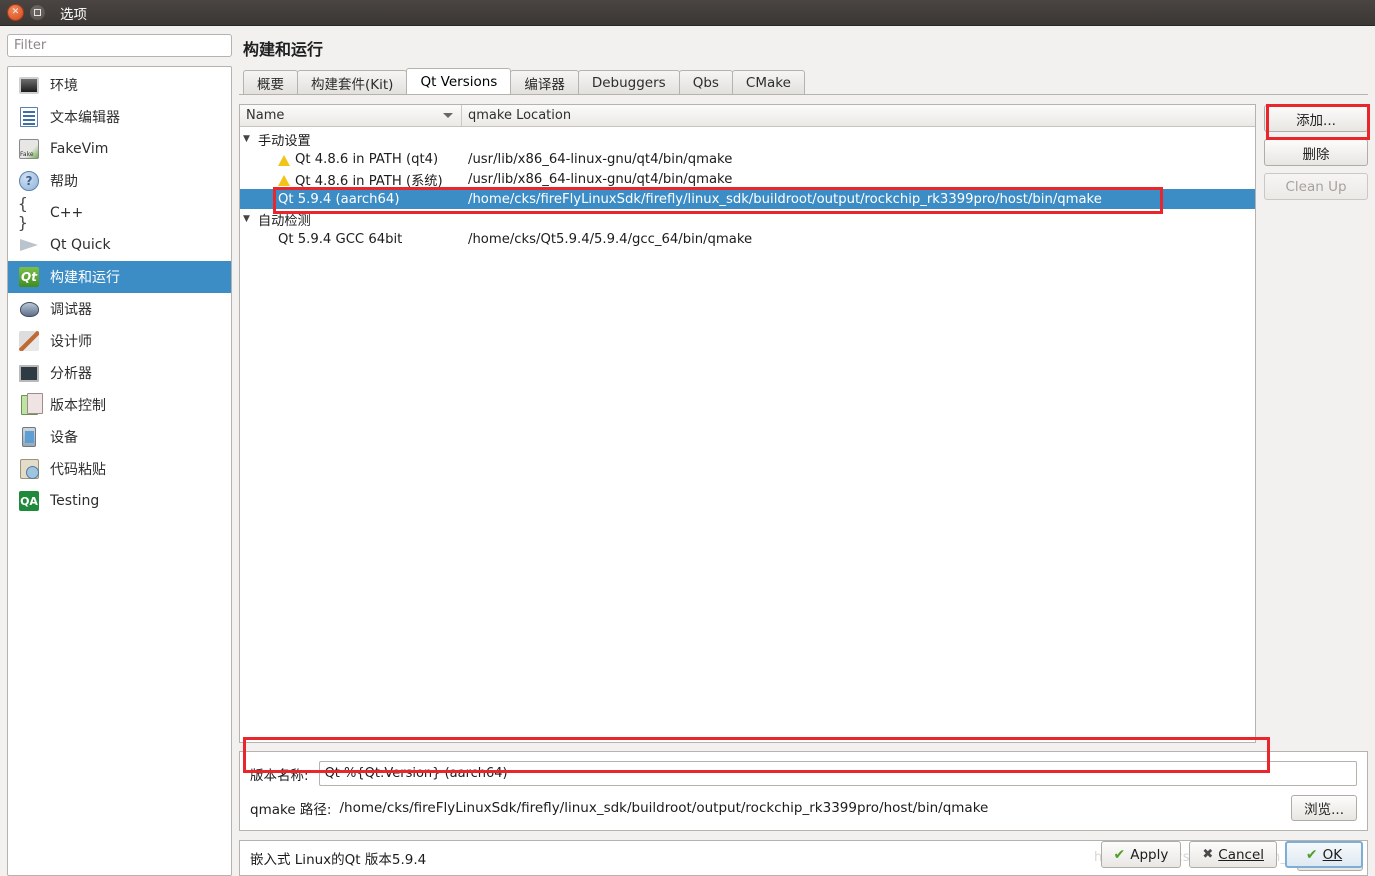  I want to click on tab-qt-versions: Qt Versions, so click(459, 81).